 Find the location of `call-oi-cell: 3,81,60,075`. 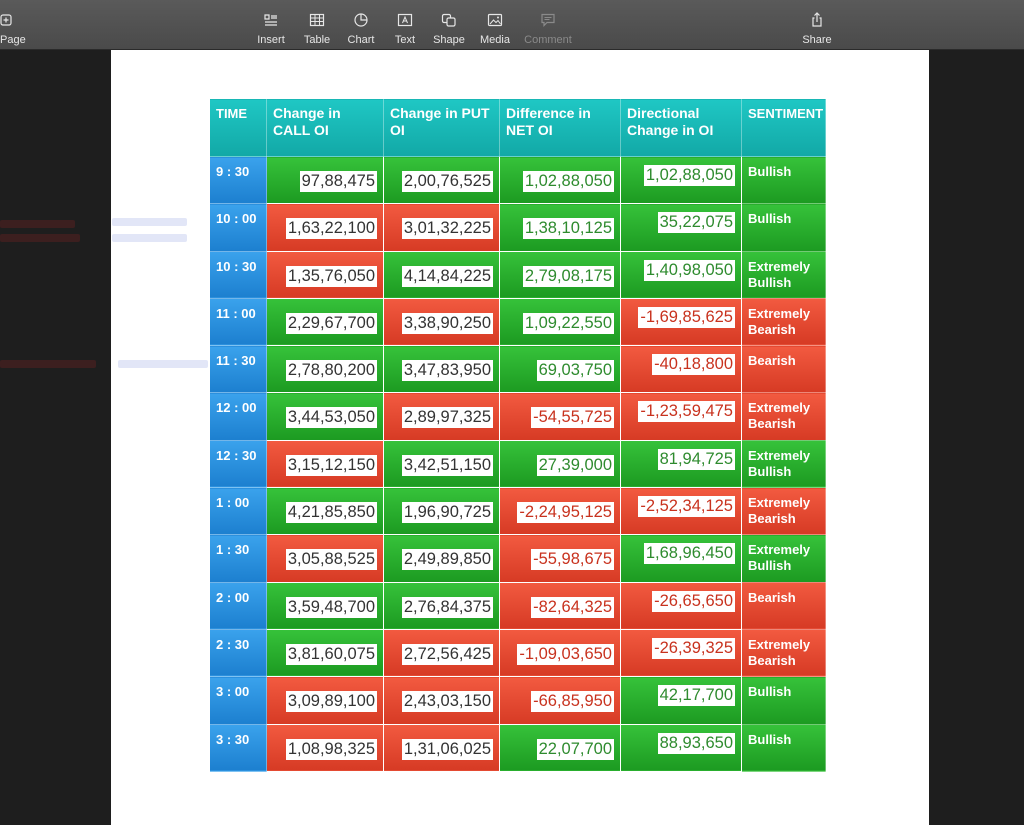

call-oi-cell: 3,81,60,075 is located at coordinates (325, 653).